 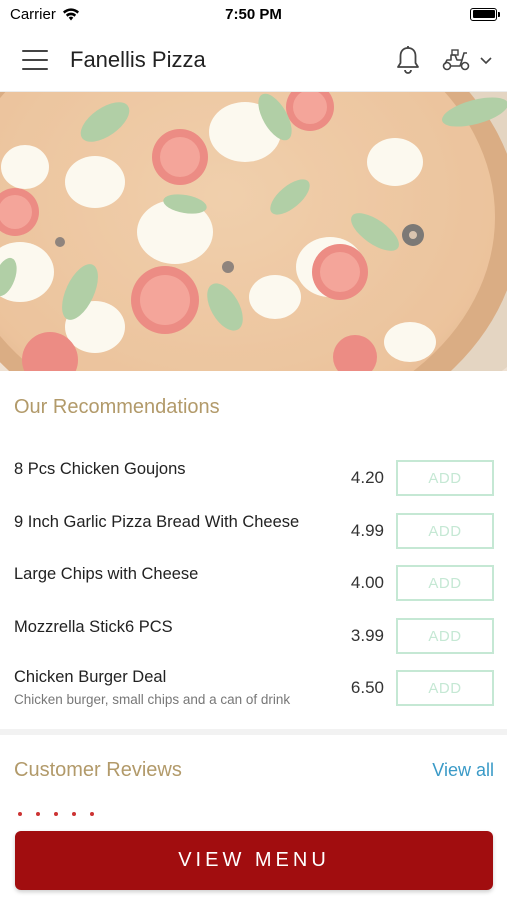 I want to click on status-bar: Carrier 7:50 PM, so click(x=253, y=14).